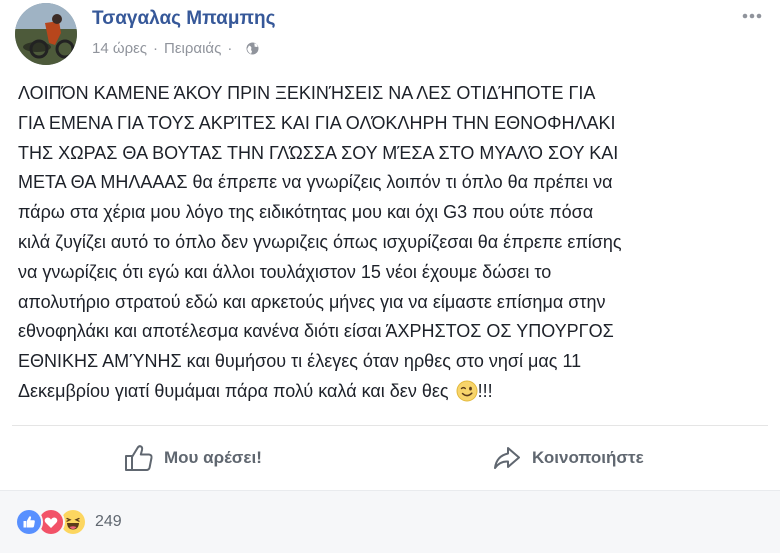 This screenshot has height=553, width=780. I want to click on post-meta: 14 ώρες · Πειραιάς ·, so click(175, 48).